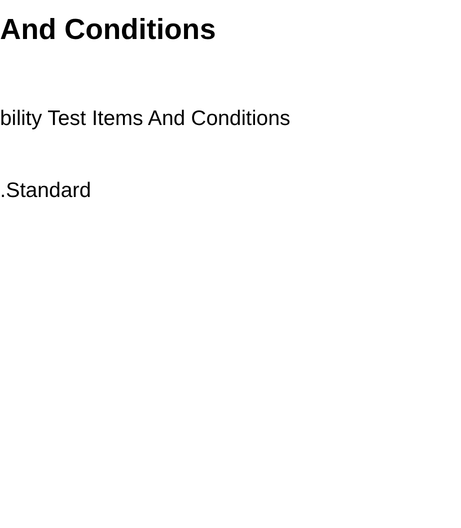 The height and width of the screenshot is (528, 461). What do you see at coordinates (108, 30) in the screenshot?
I see `section-heading: And Conditions` at bounding box center [108, 30].